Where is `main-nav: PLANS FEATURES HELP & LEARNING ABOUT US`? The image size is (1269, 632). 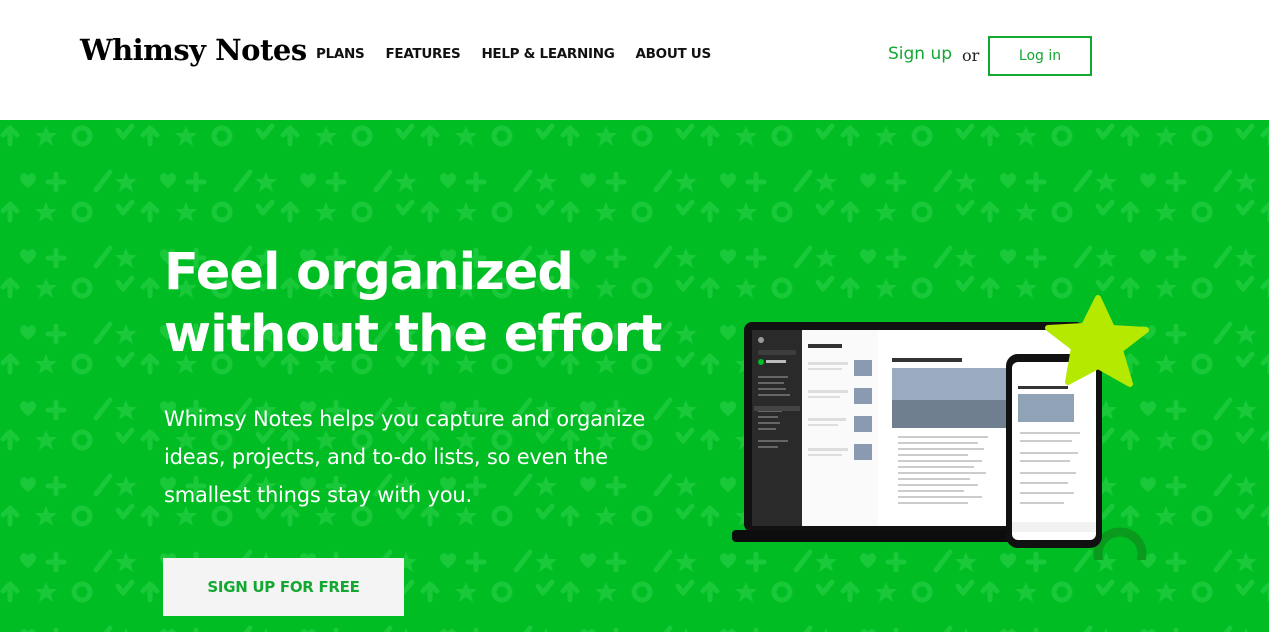
main-nav: PLANS FEATURES HELP & LEARNING ABOUT US is located at coordinates (524, 54).